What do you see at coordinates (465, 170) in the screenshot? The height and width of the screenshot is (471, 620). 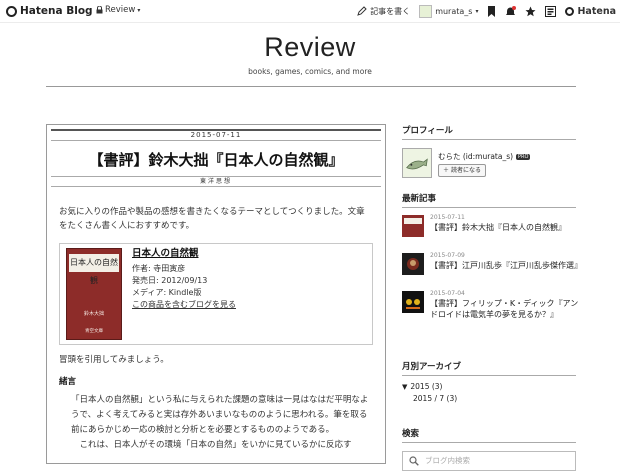 I see `follow-button-label: 読者になる` at bounding box center [465, 170].